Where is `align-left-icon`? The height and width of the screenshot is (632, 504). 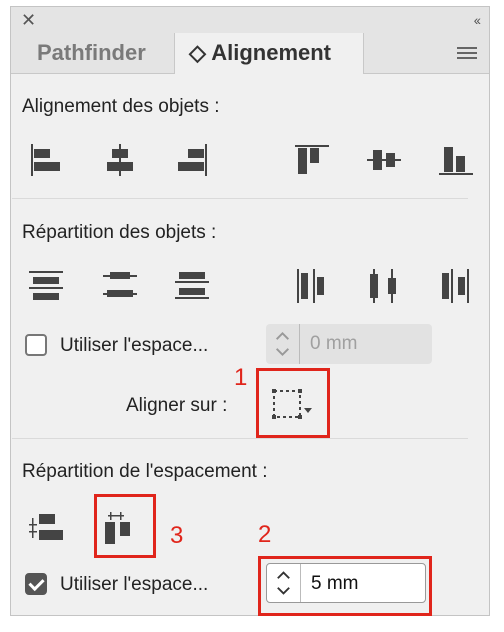 align-left-icon is located at coordinates (46, 160).